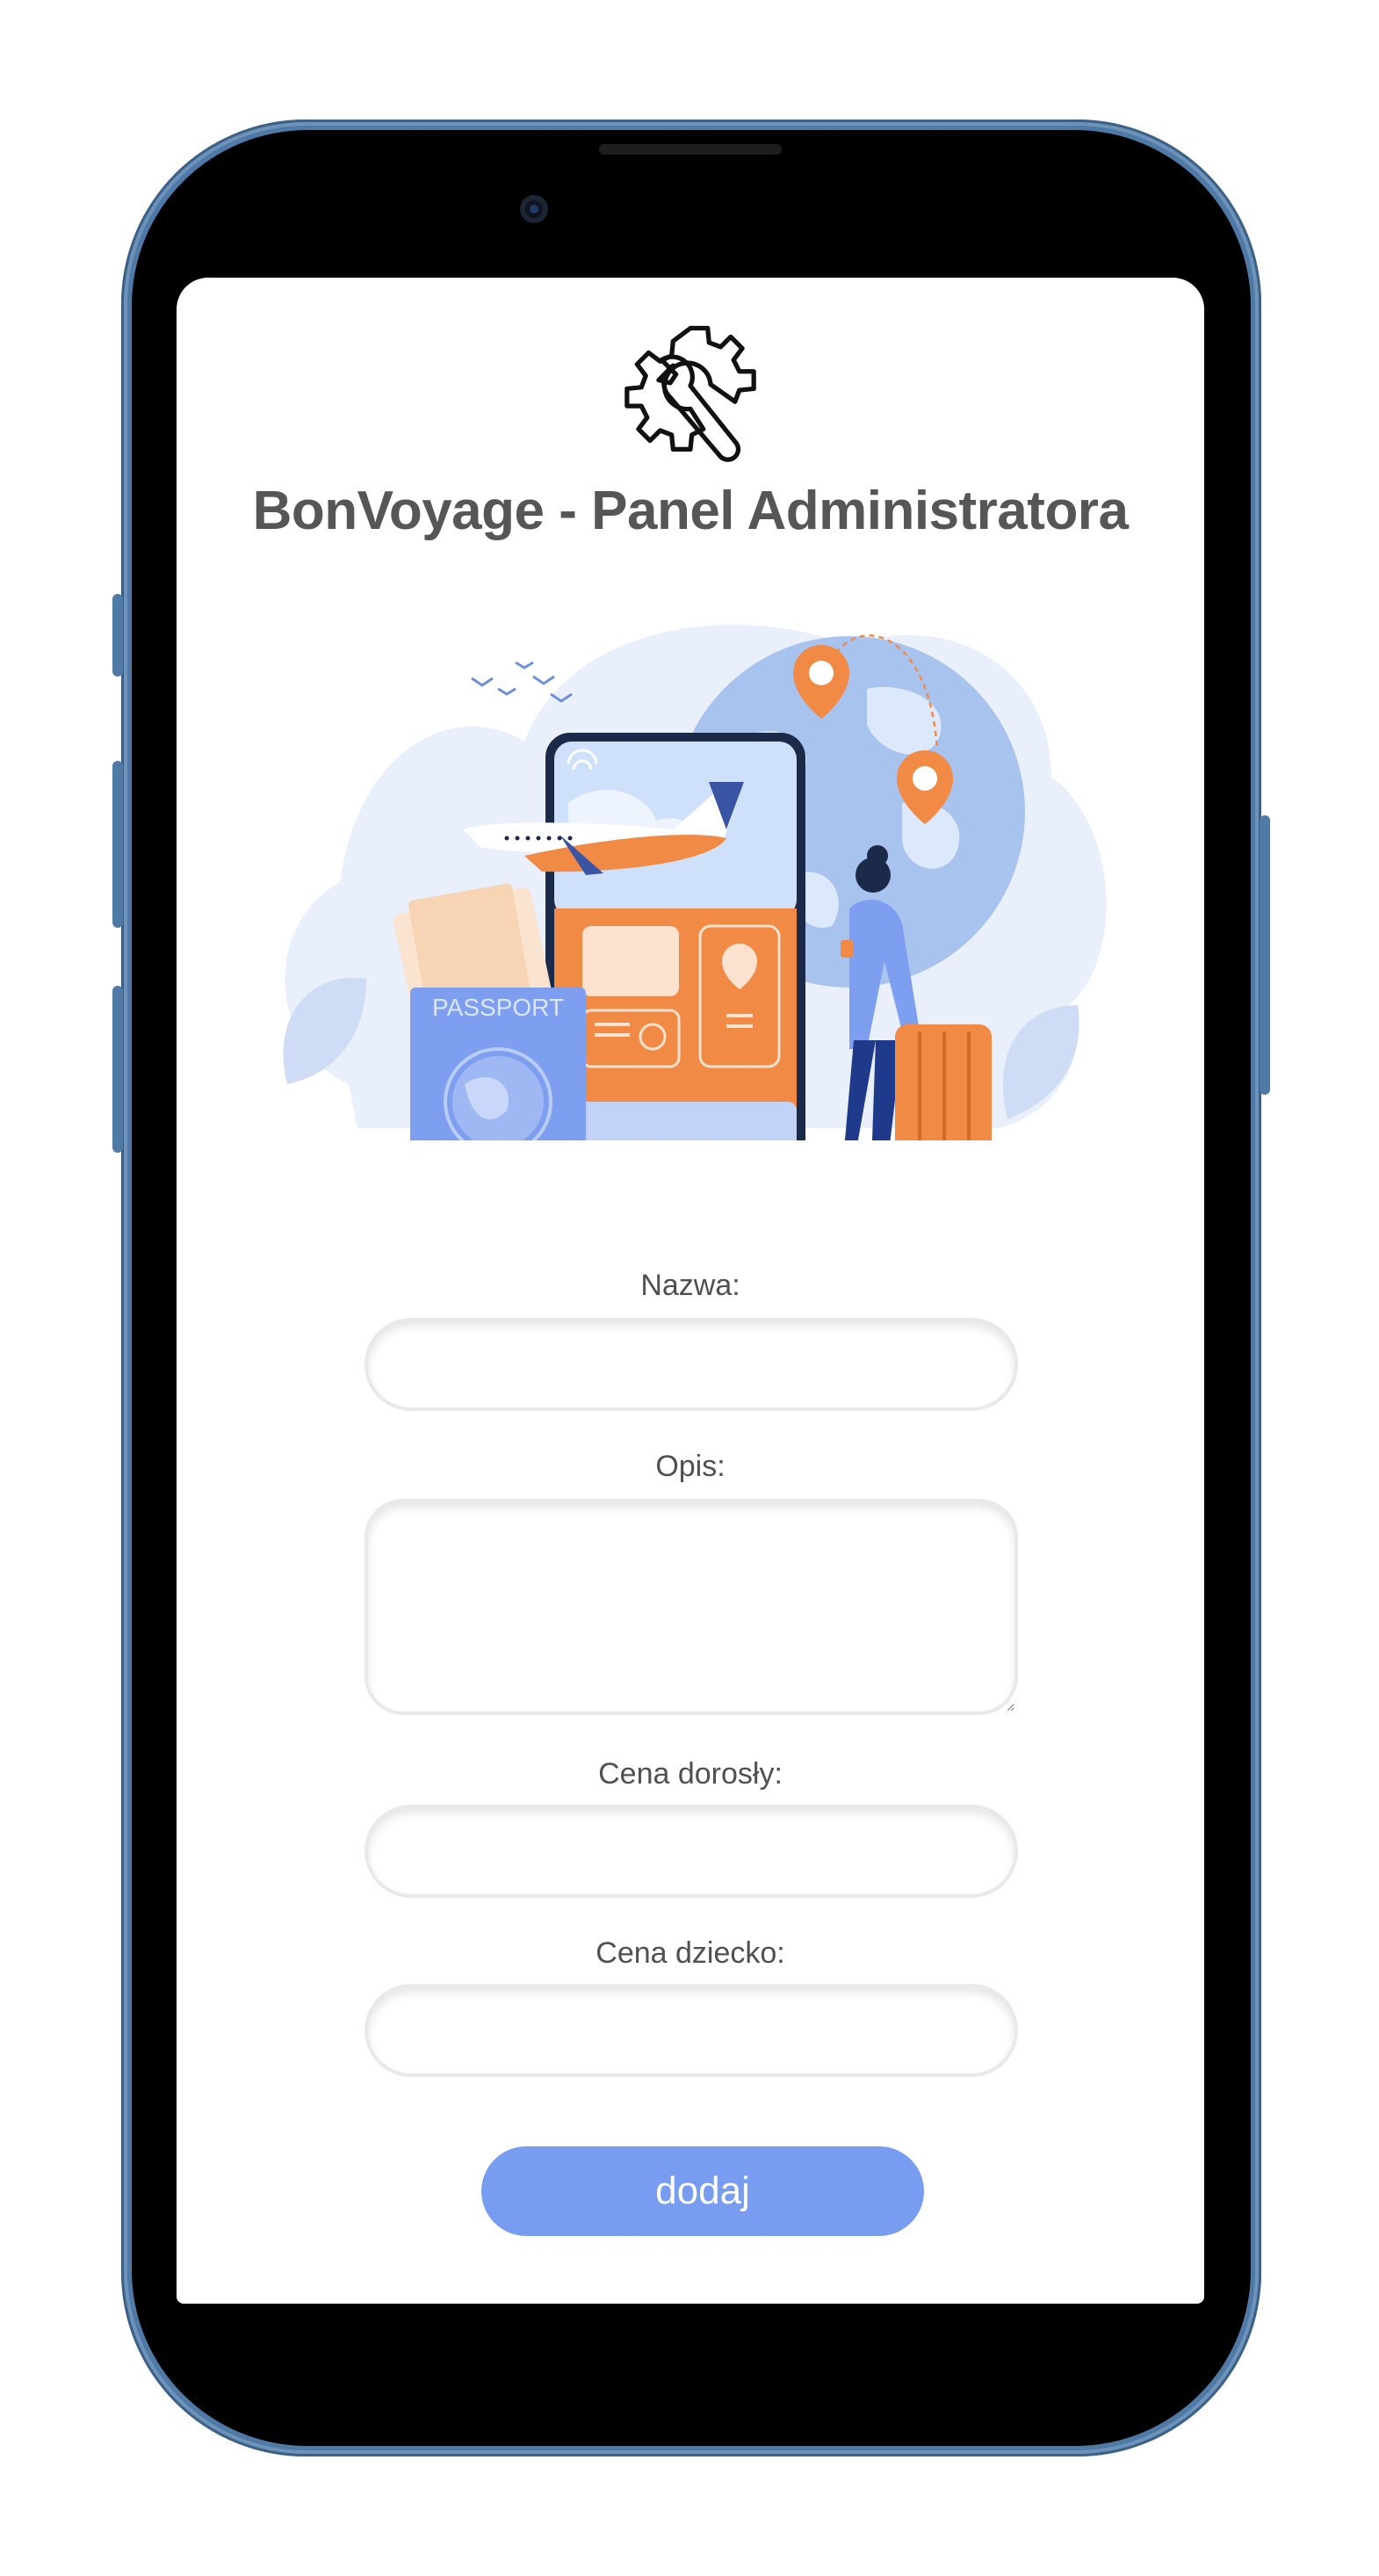 This screenshot has width=1379, height=2576. Describe the element at coordinates (690, 1466) in the screenshot. I see `description-label: Opis:` at that location.